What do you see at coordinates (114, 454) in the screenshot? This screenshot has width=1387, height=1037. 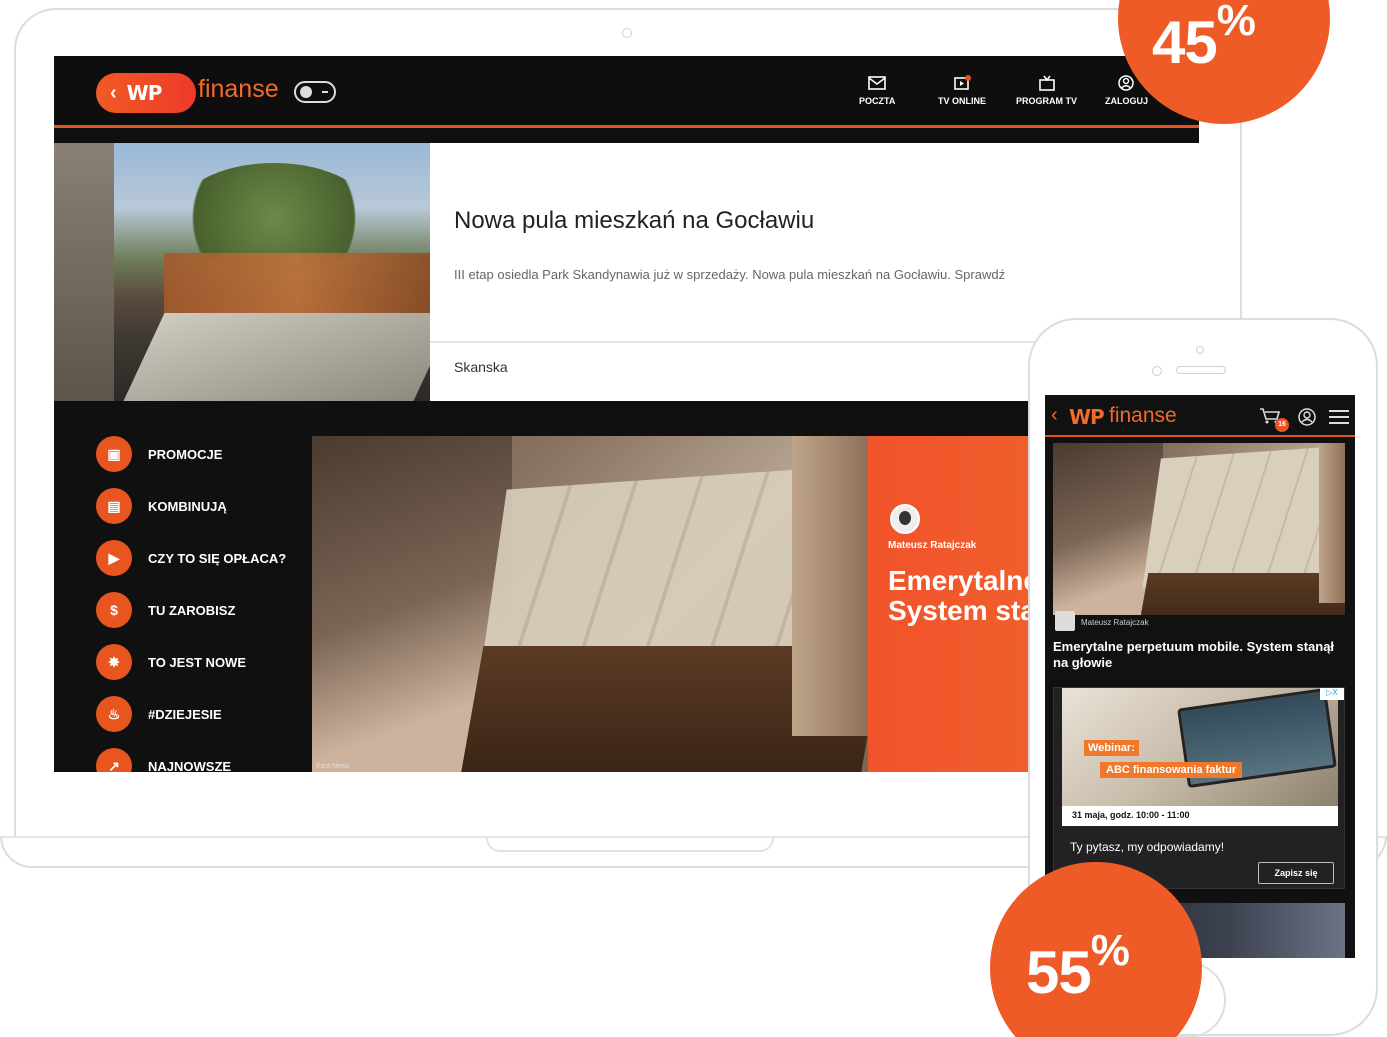 I see `wallet-icon: ▣` at bounding box center [114, 454].